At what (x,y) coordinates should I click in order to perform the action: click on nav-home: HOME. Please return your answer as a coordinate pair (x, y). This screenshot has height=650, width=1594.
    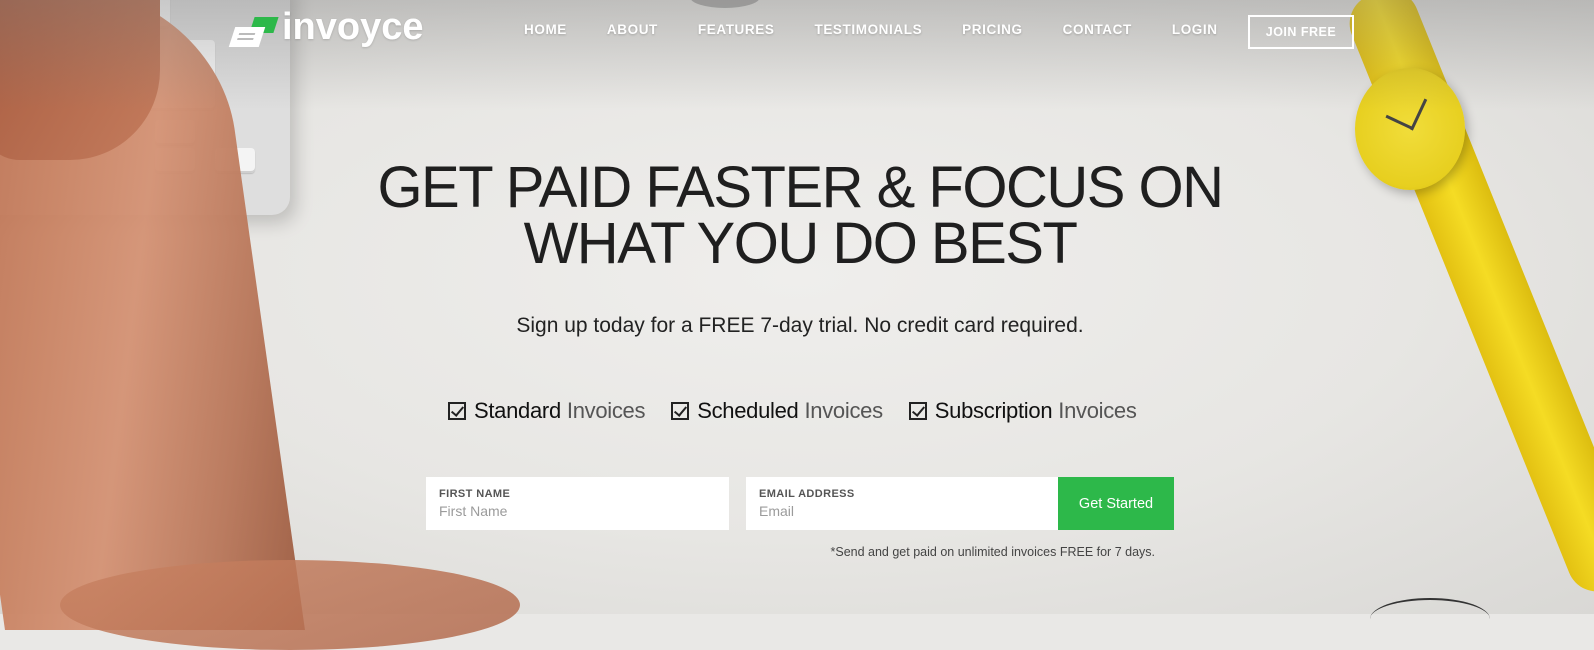
    Looking at the image, I should click on (545, 29).